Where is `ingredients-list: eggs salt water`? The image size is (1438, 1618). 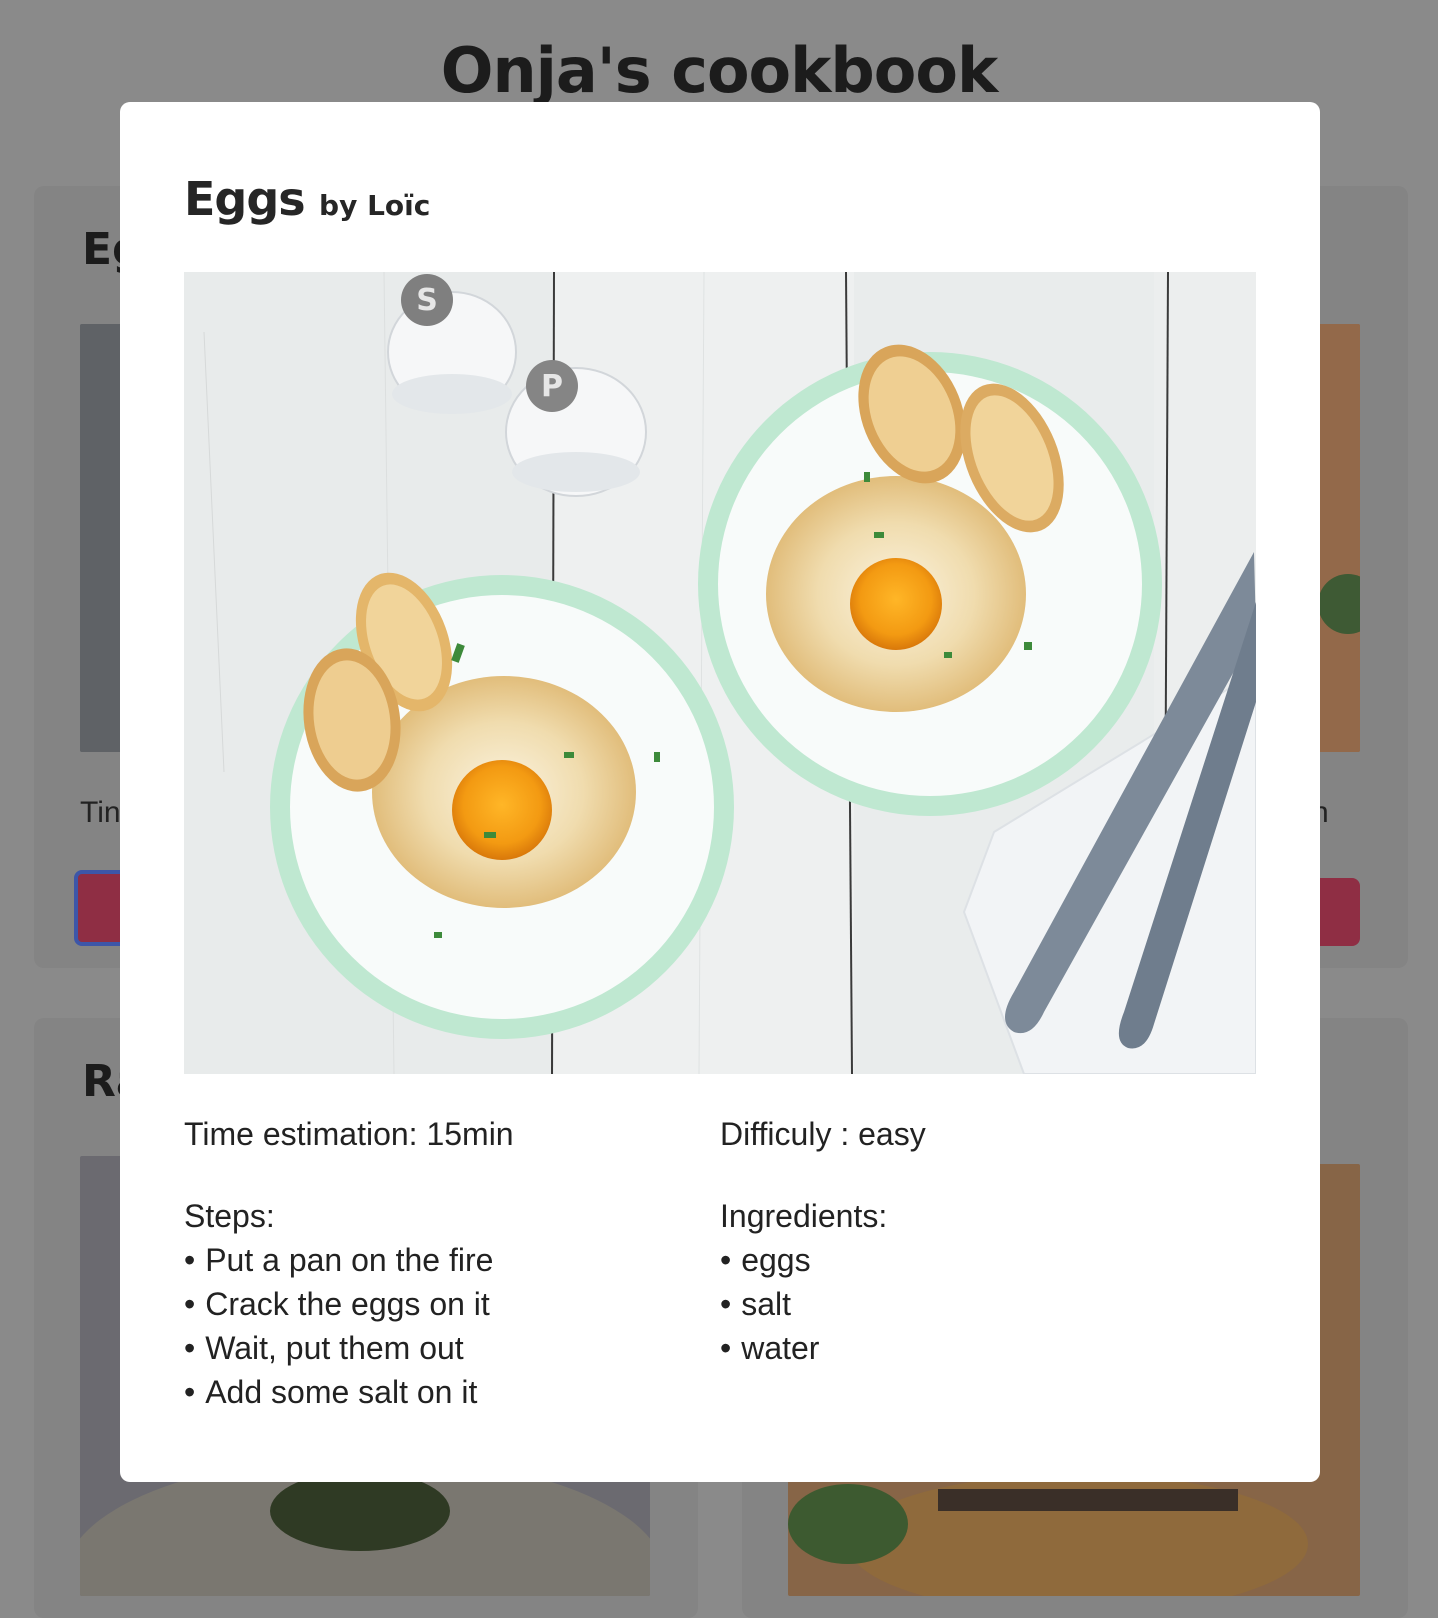 ingredients-list: eggs salt water is located at coordinates (980, 1304).